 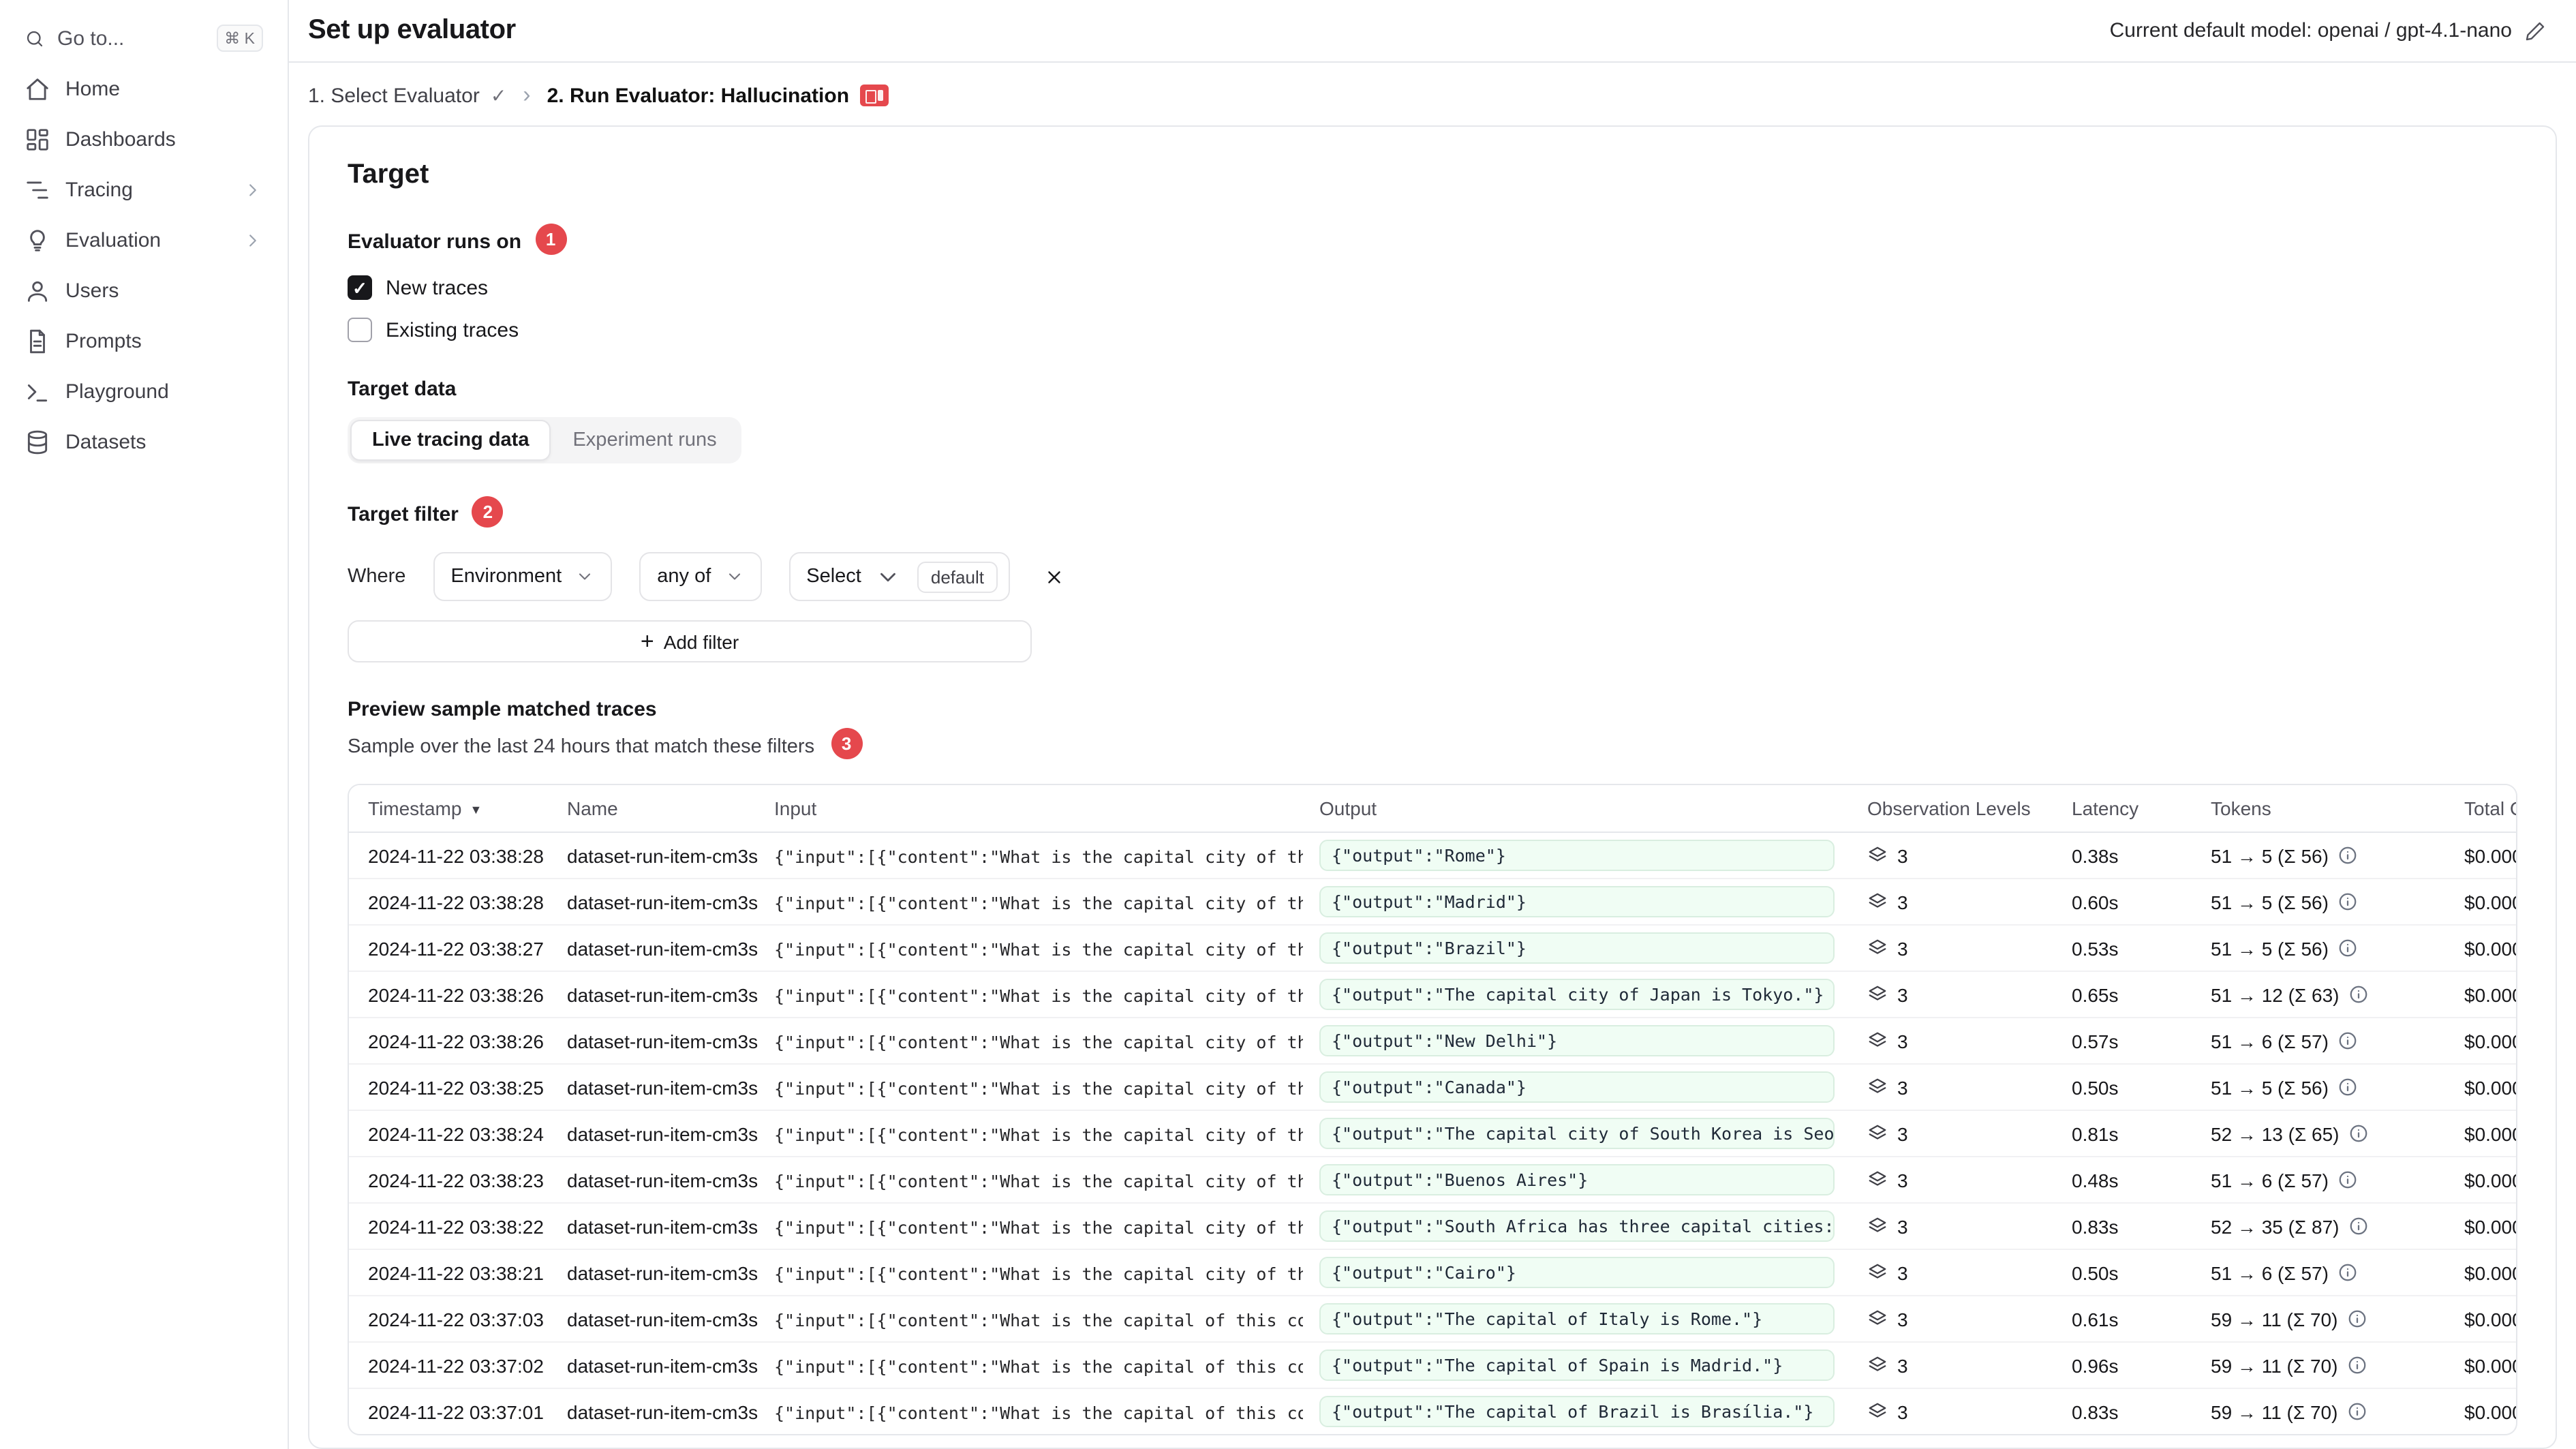 I want to click on sidebar-item-datasets: Datasets, so click(x=144, y=442).